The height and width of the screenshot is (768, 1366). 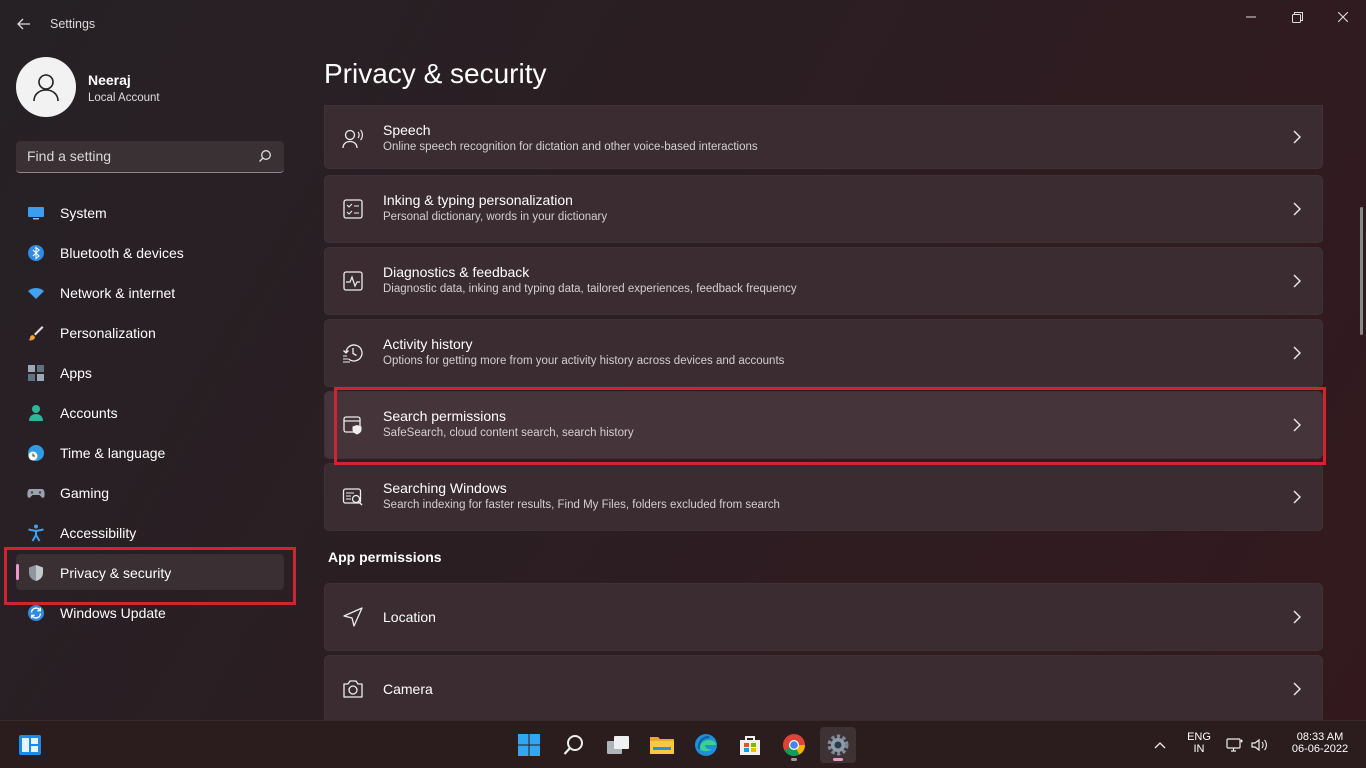 What do you see at coordinates (1259, 745) in the screenshot?
I see `volume-icon` at bounding box center [1259, 745].